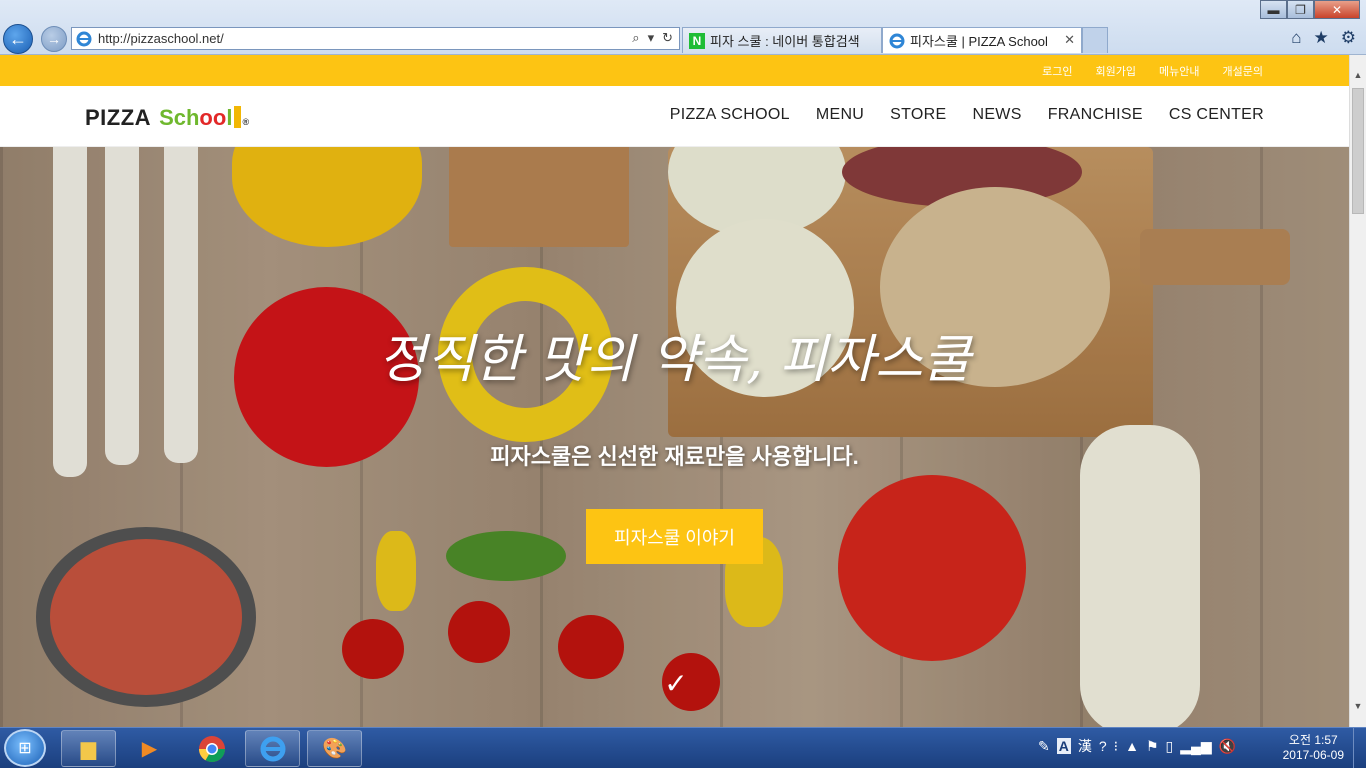 The image size is (1366, 768). I want to click on taskbar-explorer: ▆, so click(88, 748).